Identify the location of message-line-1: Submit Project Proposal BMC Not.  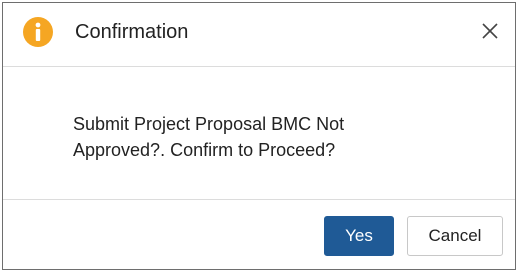
(209, 124).